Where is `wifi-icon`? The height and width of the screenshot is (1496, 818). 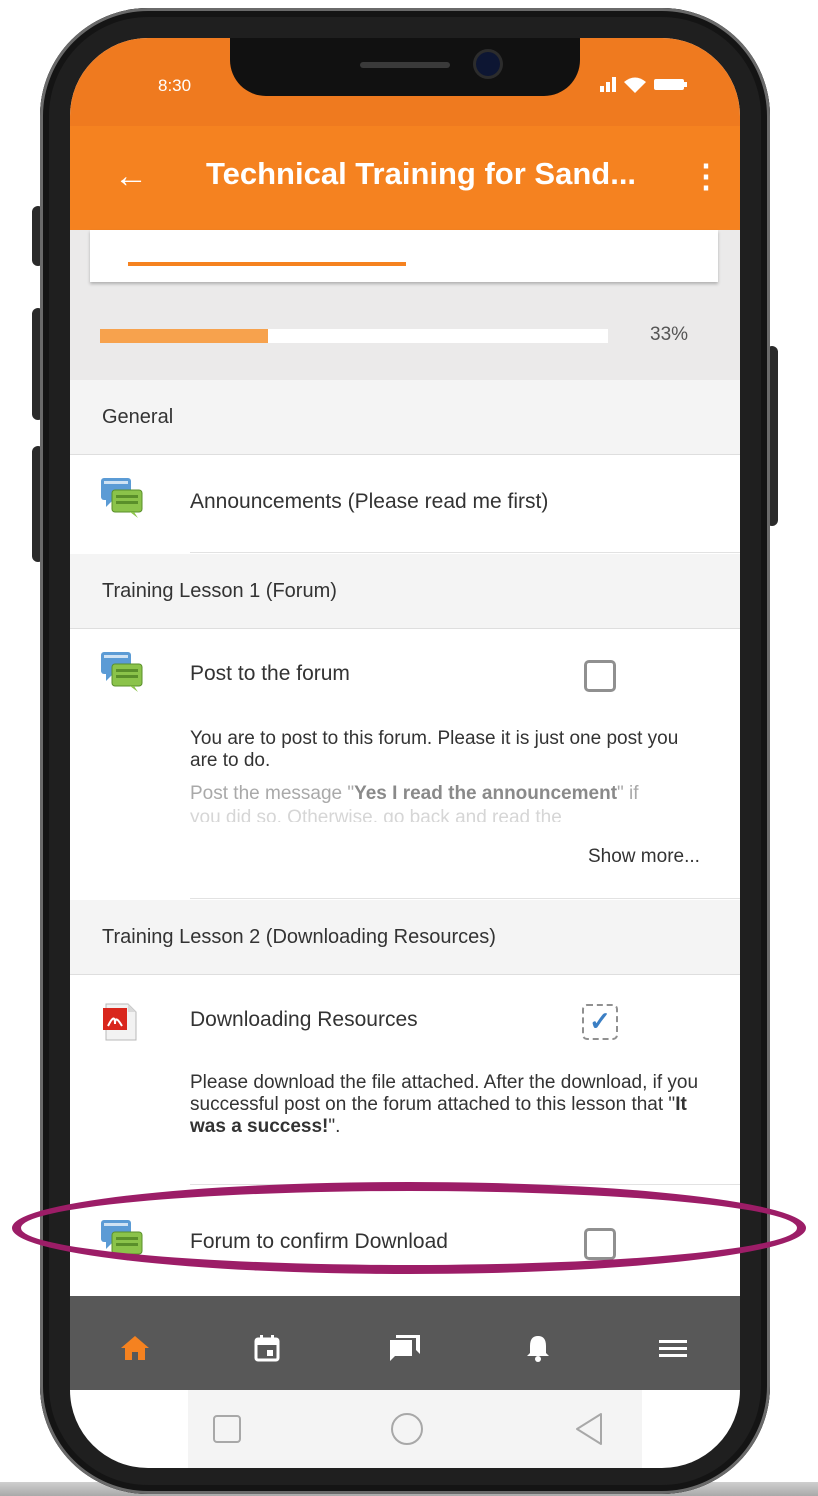
wifi-icon is located at coordinates (635, 85).